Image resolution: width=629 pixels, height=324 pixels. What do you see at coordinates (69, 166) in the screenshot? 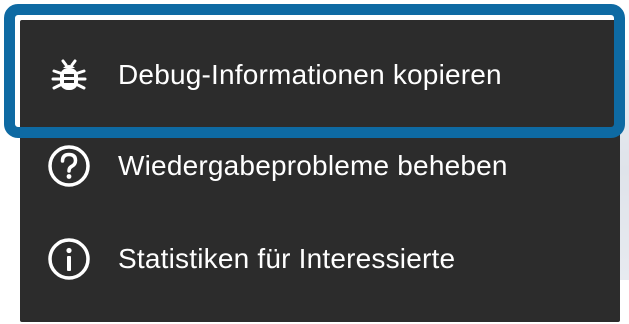
I see `help-circle-icon` at bounding box center [69, 166].